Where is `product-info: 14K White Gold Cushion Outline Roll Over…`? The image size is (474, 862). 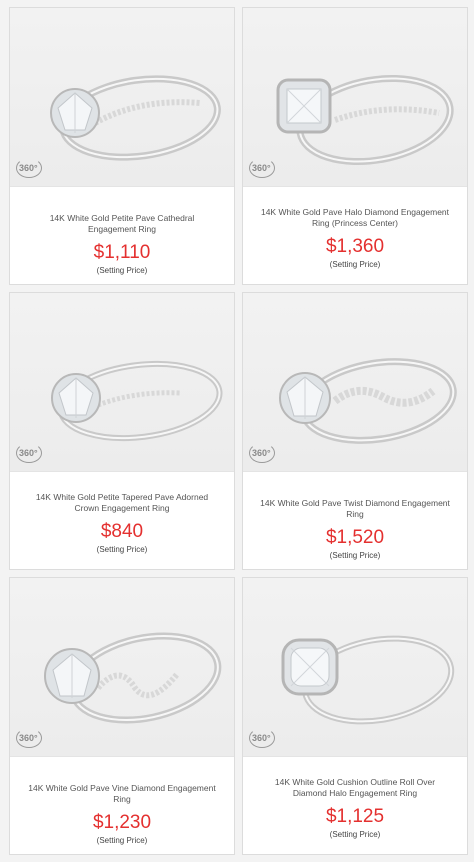
product-info: 14K White Gold Cushion Outline Roll Over… is located at coordinates (355, 805).